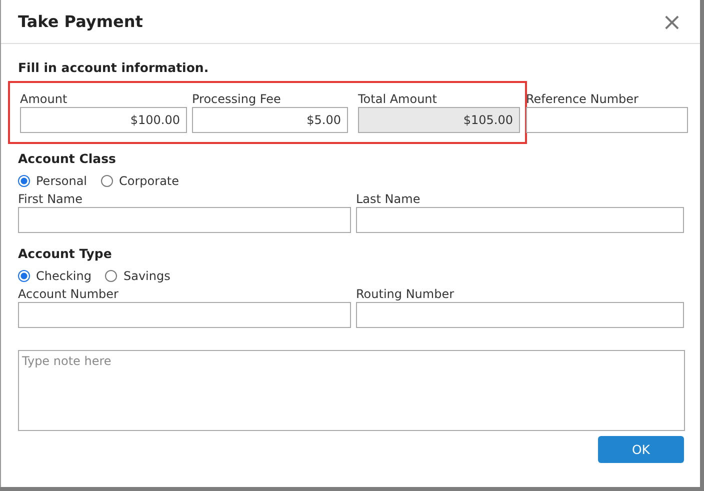 The width and height of the screenshot is (704, 491). Describe the element at coordinates (80, 21) in the screenshot. I see `dialog-title: Take Payment` at that location.